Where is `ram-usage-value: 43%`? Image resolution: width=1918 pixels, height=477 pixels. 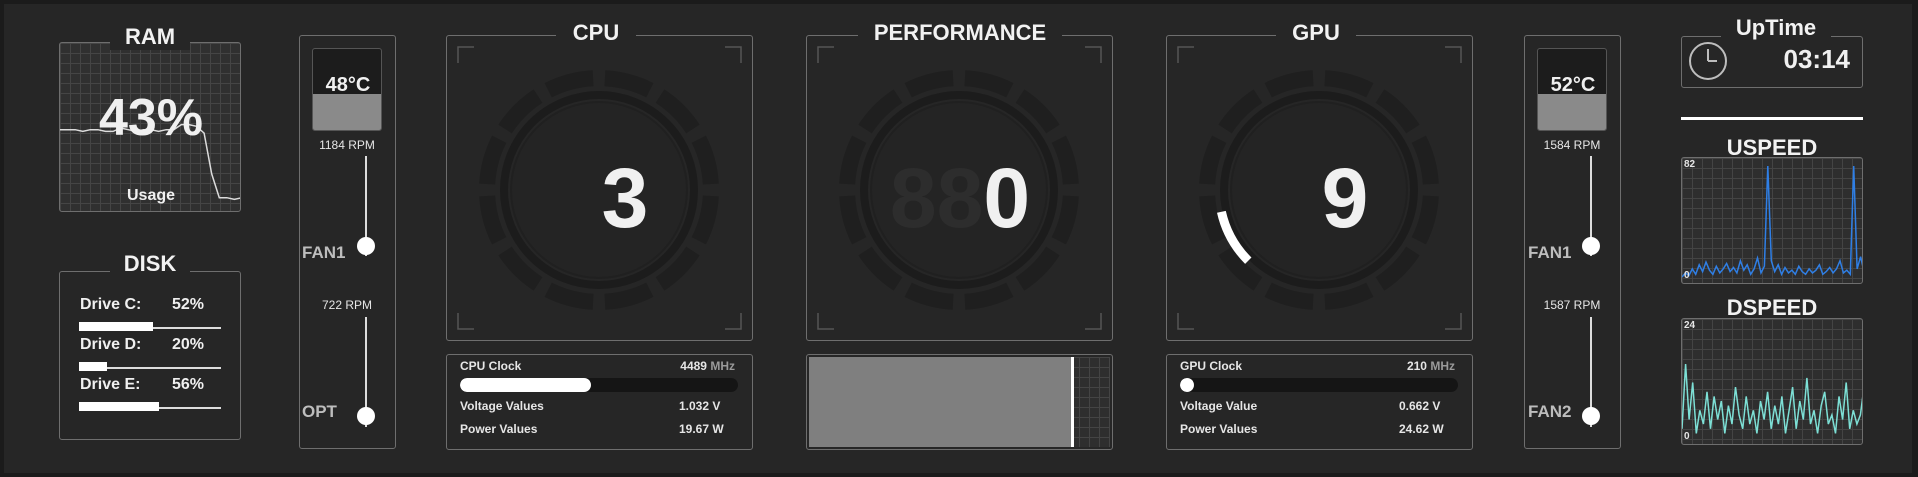 ram-usage-value: 43% is located at coordinates (151, 118).